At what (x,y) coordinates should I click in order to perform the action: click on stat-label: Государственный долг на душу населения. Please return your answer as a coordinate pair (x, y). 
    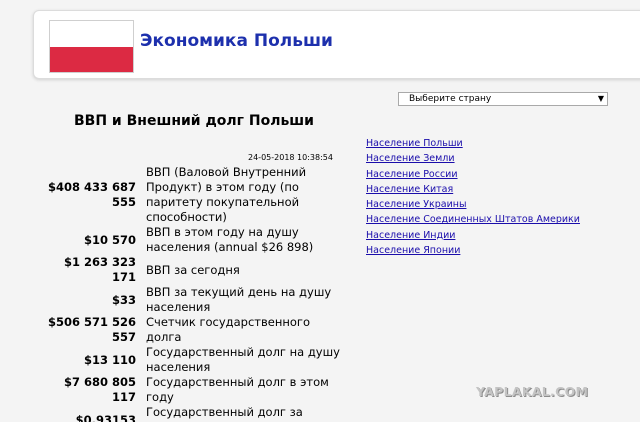
    Looking at the image, I should click on (243, 359).